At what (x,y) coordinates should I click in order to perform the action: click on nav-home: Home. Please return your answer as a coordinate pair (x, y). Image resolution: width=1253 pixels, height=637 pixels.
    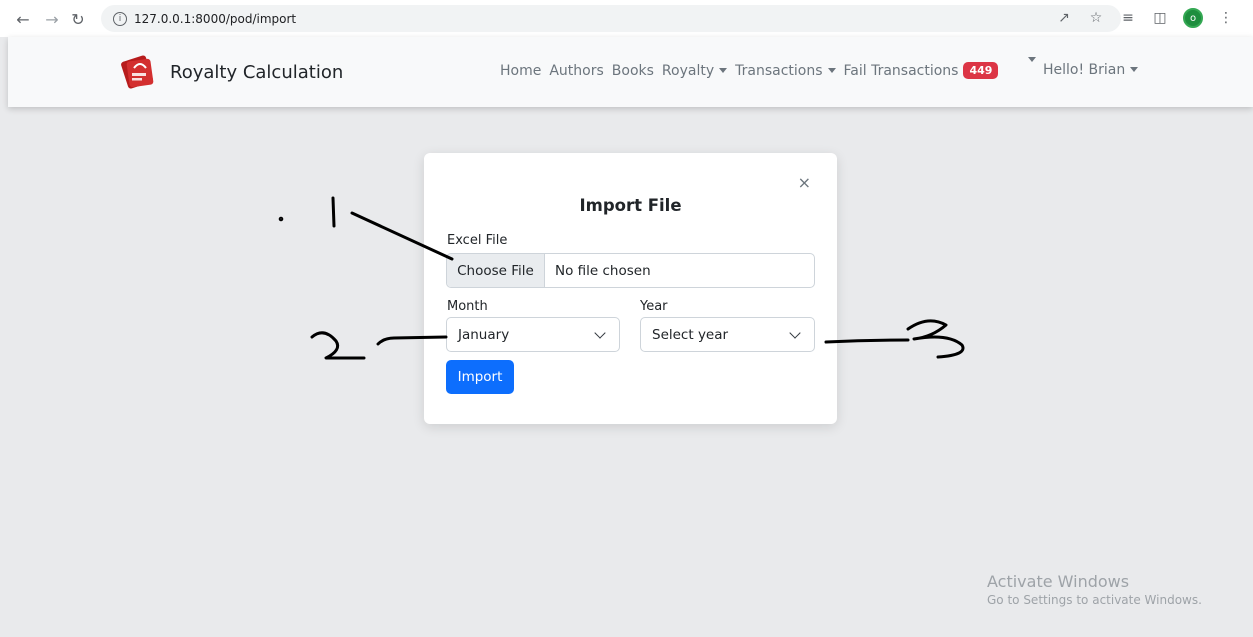
    Looking at the image, I should click on (520, 71).